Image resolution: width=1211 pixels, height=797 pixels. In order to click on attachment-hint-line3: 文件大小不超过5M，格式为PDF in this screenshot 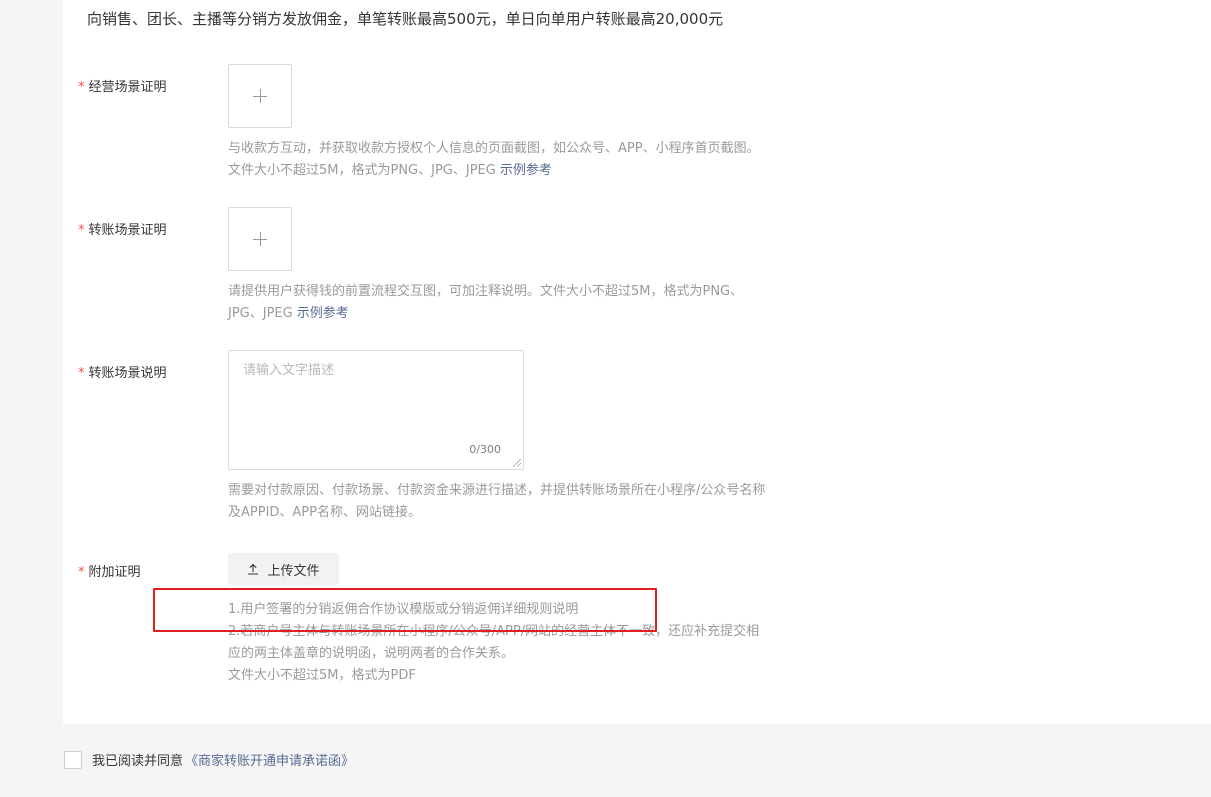, I will do `click(322, 675)`.